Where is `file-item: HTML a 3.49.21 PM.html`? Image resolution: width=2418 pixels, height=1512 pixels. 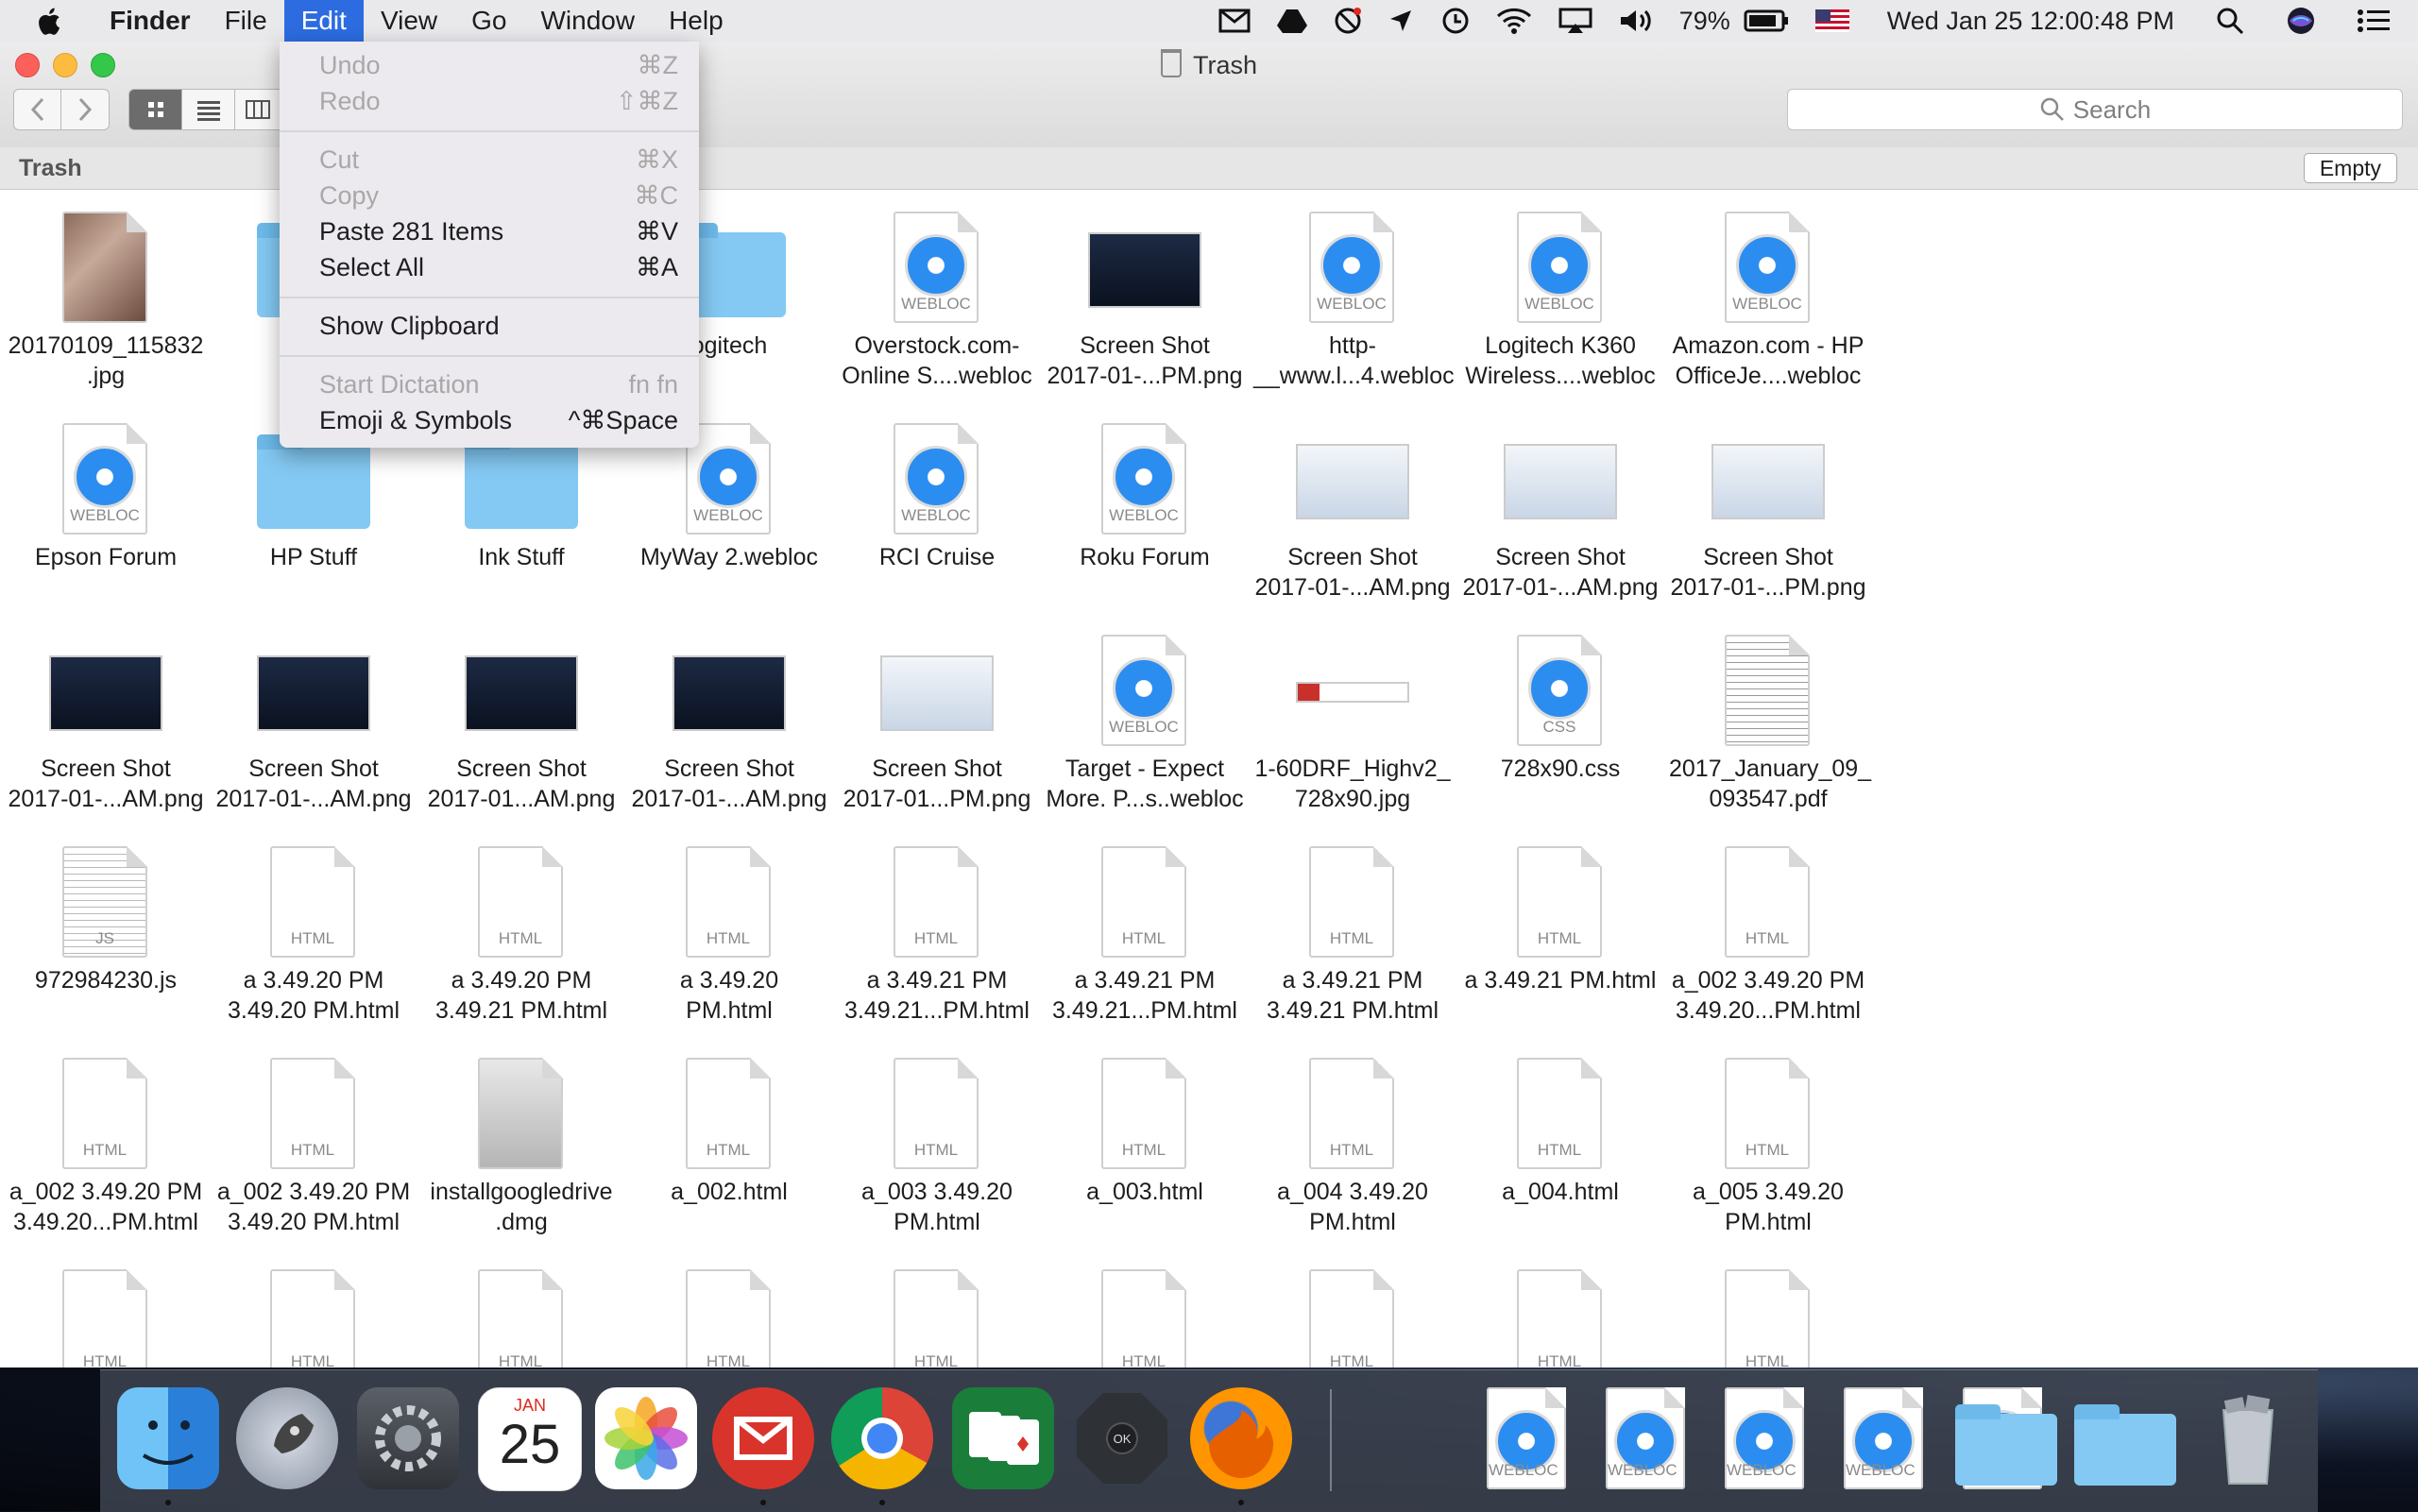 file-item: HTML a 3.49.21 PM.html is located at coordinates (1560, 942).